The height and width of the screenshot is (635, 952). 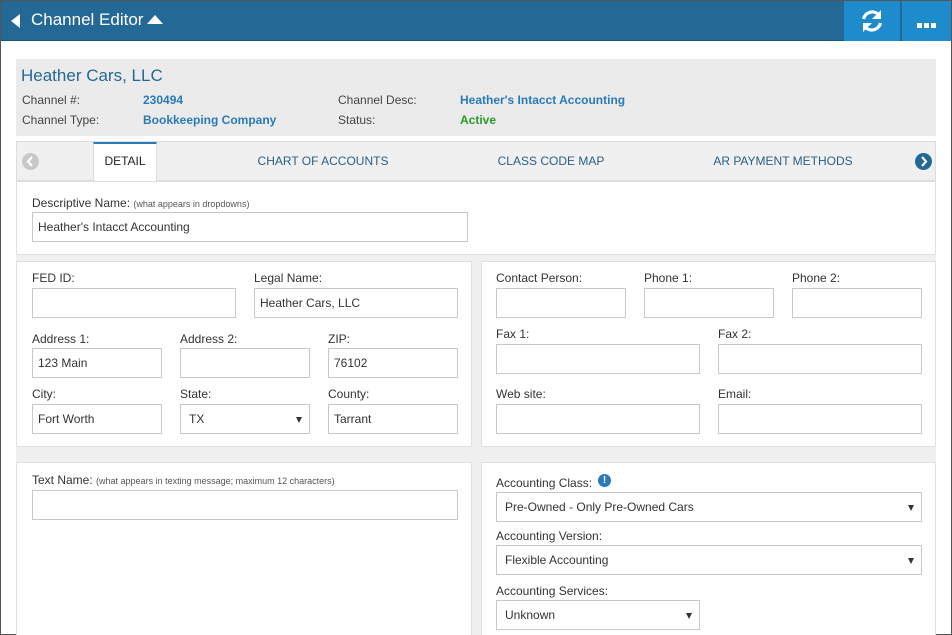 I want to click on collapse-caret-icon, so click(x=155, y=19).